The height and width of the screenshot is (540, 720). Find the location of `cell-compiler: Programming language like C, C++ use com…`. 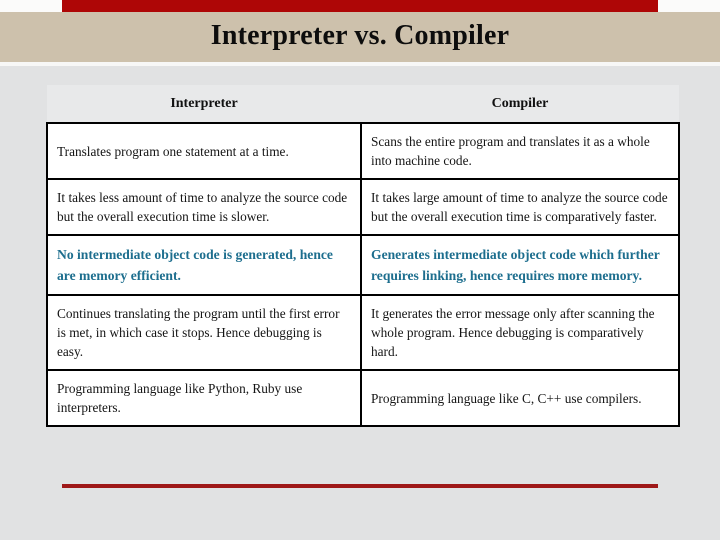

cell-compiler: Programming language like C, C++ use com… is located at coordinates (520, 398).